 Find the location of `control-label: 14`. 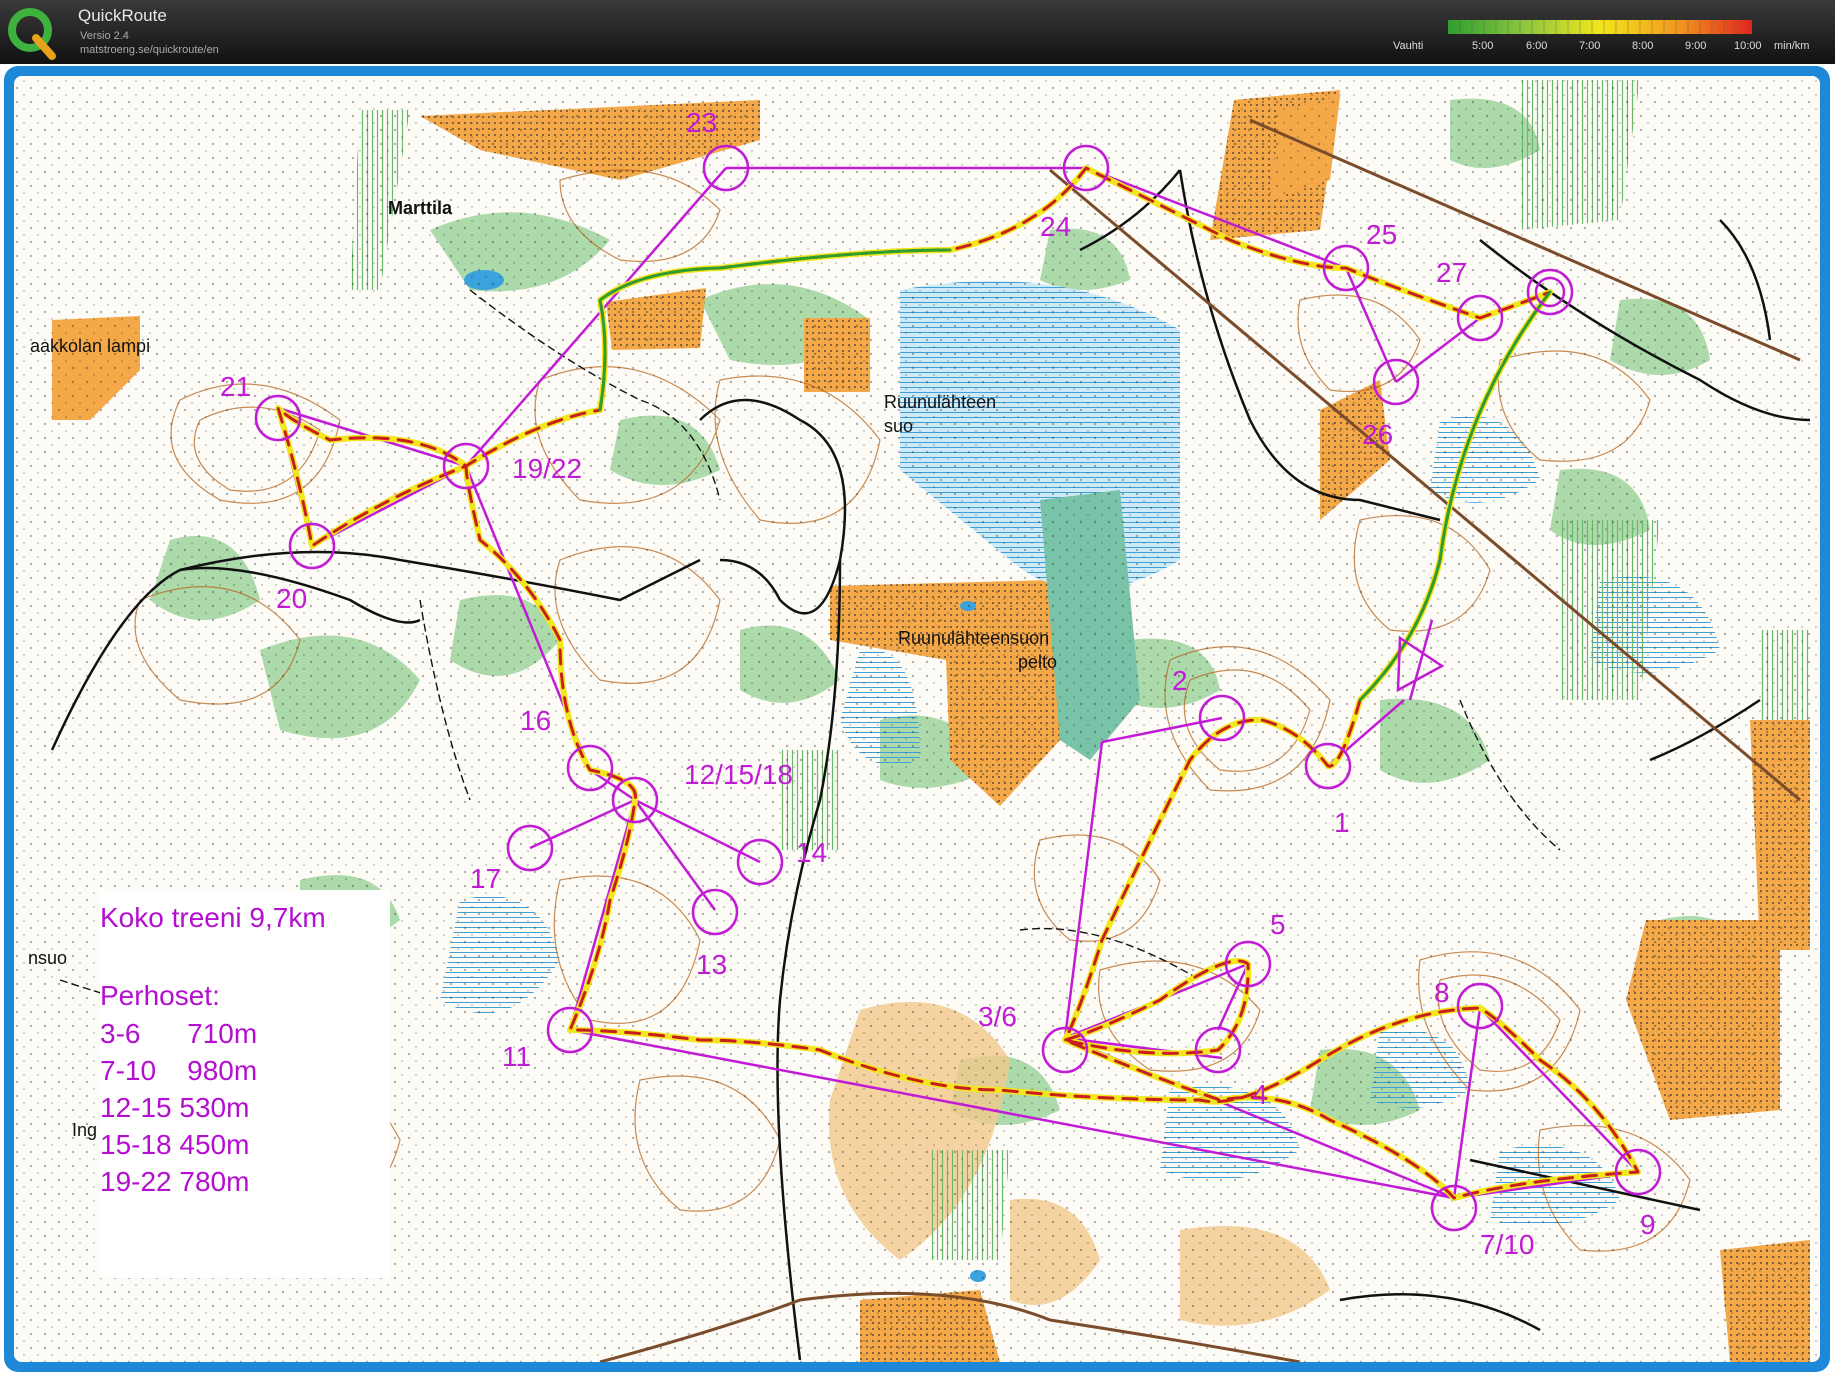

control-label: 14 is located at coordinates (811, 852).